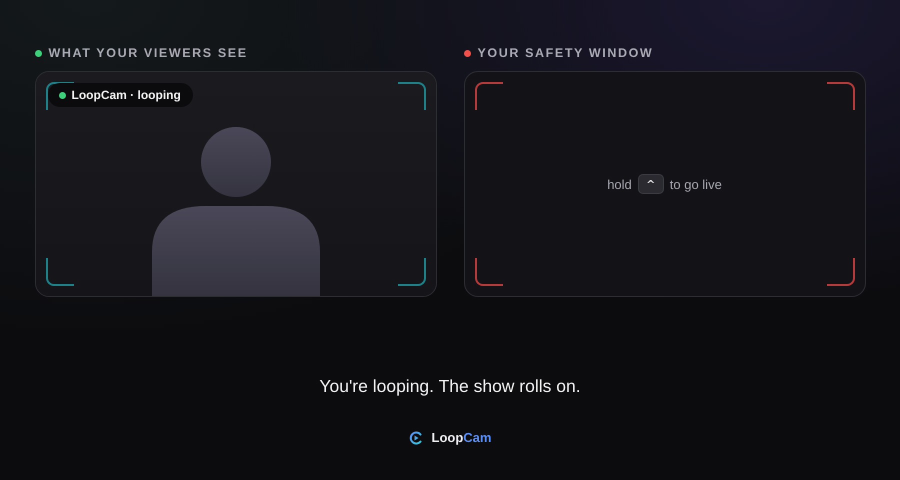 This screenshot has width=900, height=480. I want to click on status-message: You're looping. The show rolls on., so click(450, 386).